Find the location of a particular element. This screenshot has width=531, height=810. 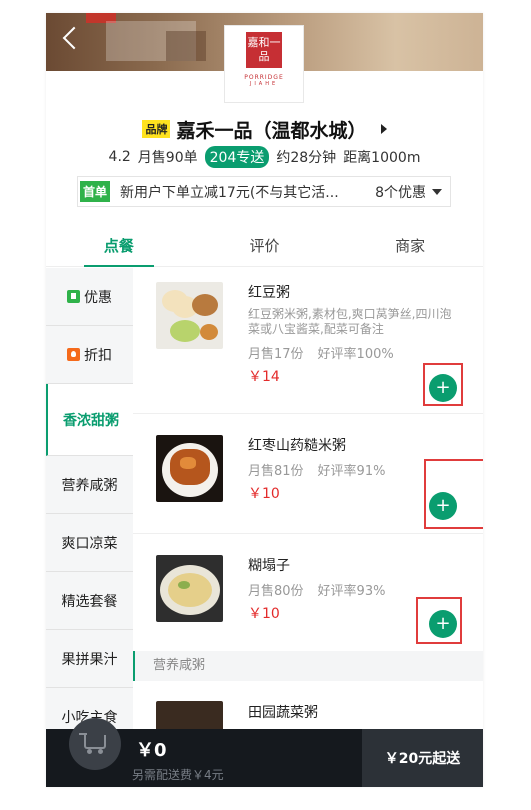

product-sales: 月售17份 is located at coordinates (276, 354).